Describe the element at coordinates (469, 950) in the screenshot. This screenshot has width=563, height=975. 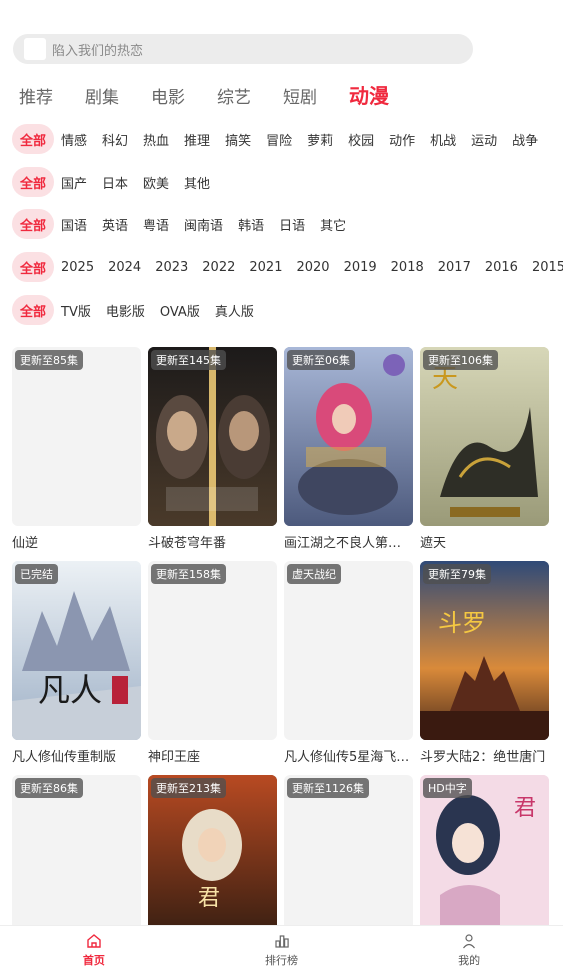
I see `nav-profile: 我的` at that location.